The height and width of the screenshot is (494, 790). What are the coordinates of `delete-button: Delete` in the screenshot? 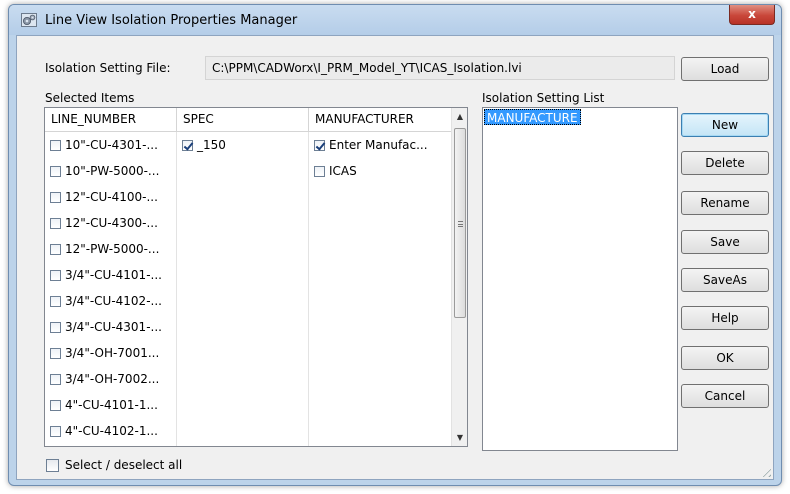 It's located at (725, 163).